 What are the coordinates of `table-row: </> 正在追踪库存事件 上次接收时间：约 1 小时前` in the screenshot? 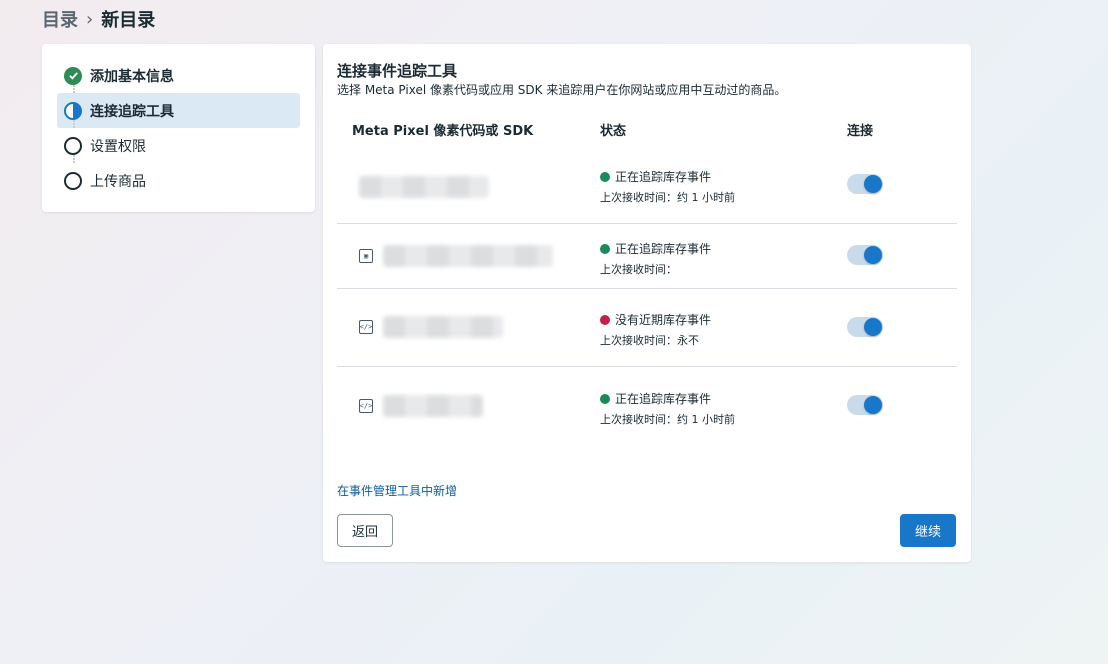 It's located at (647, 406).